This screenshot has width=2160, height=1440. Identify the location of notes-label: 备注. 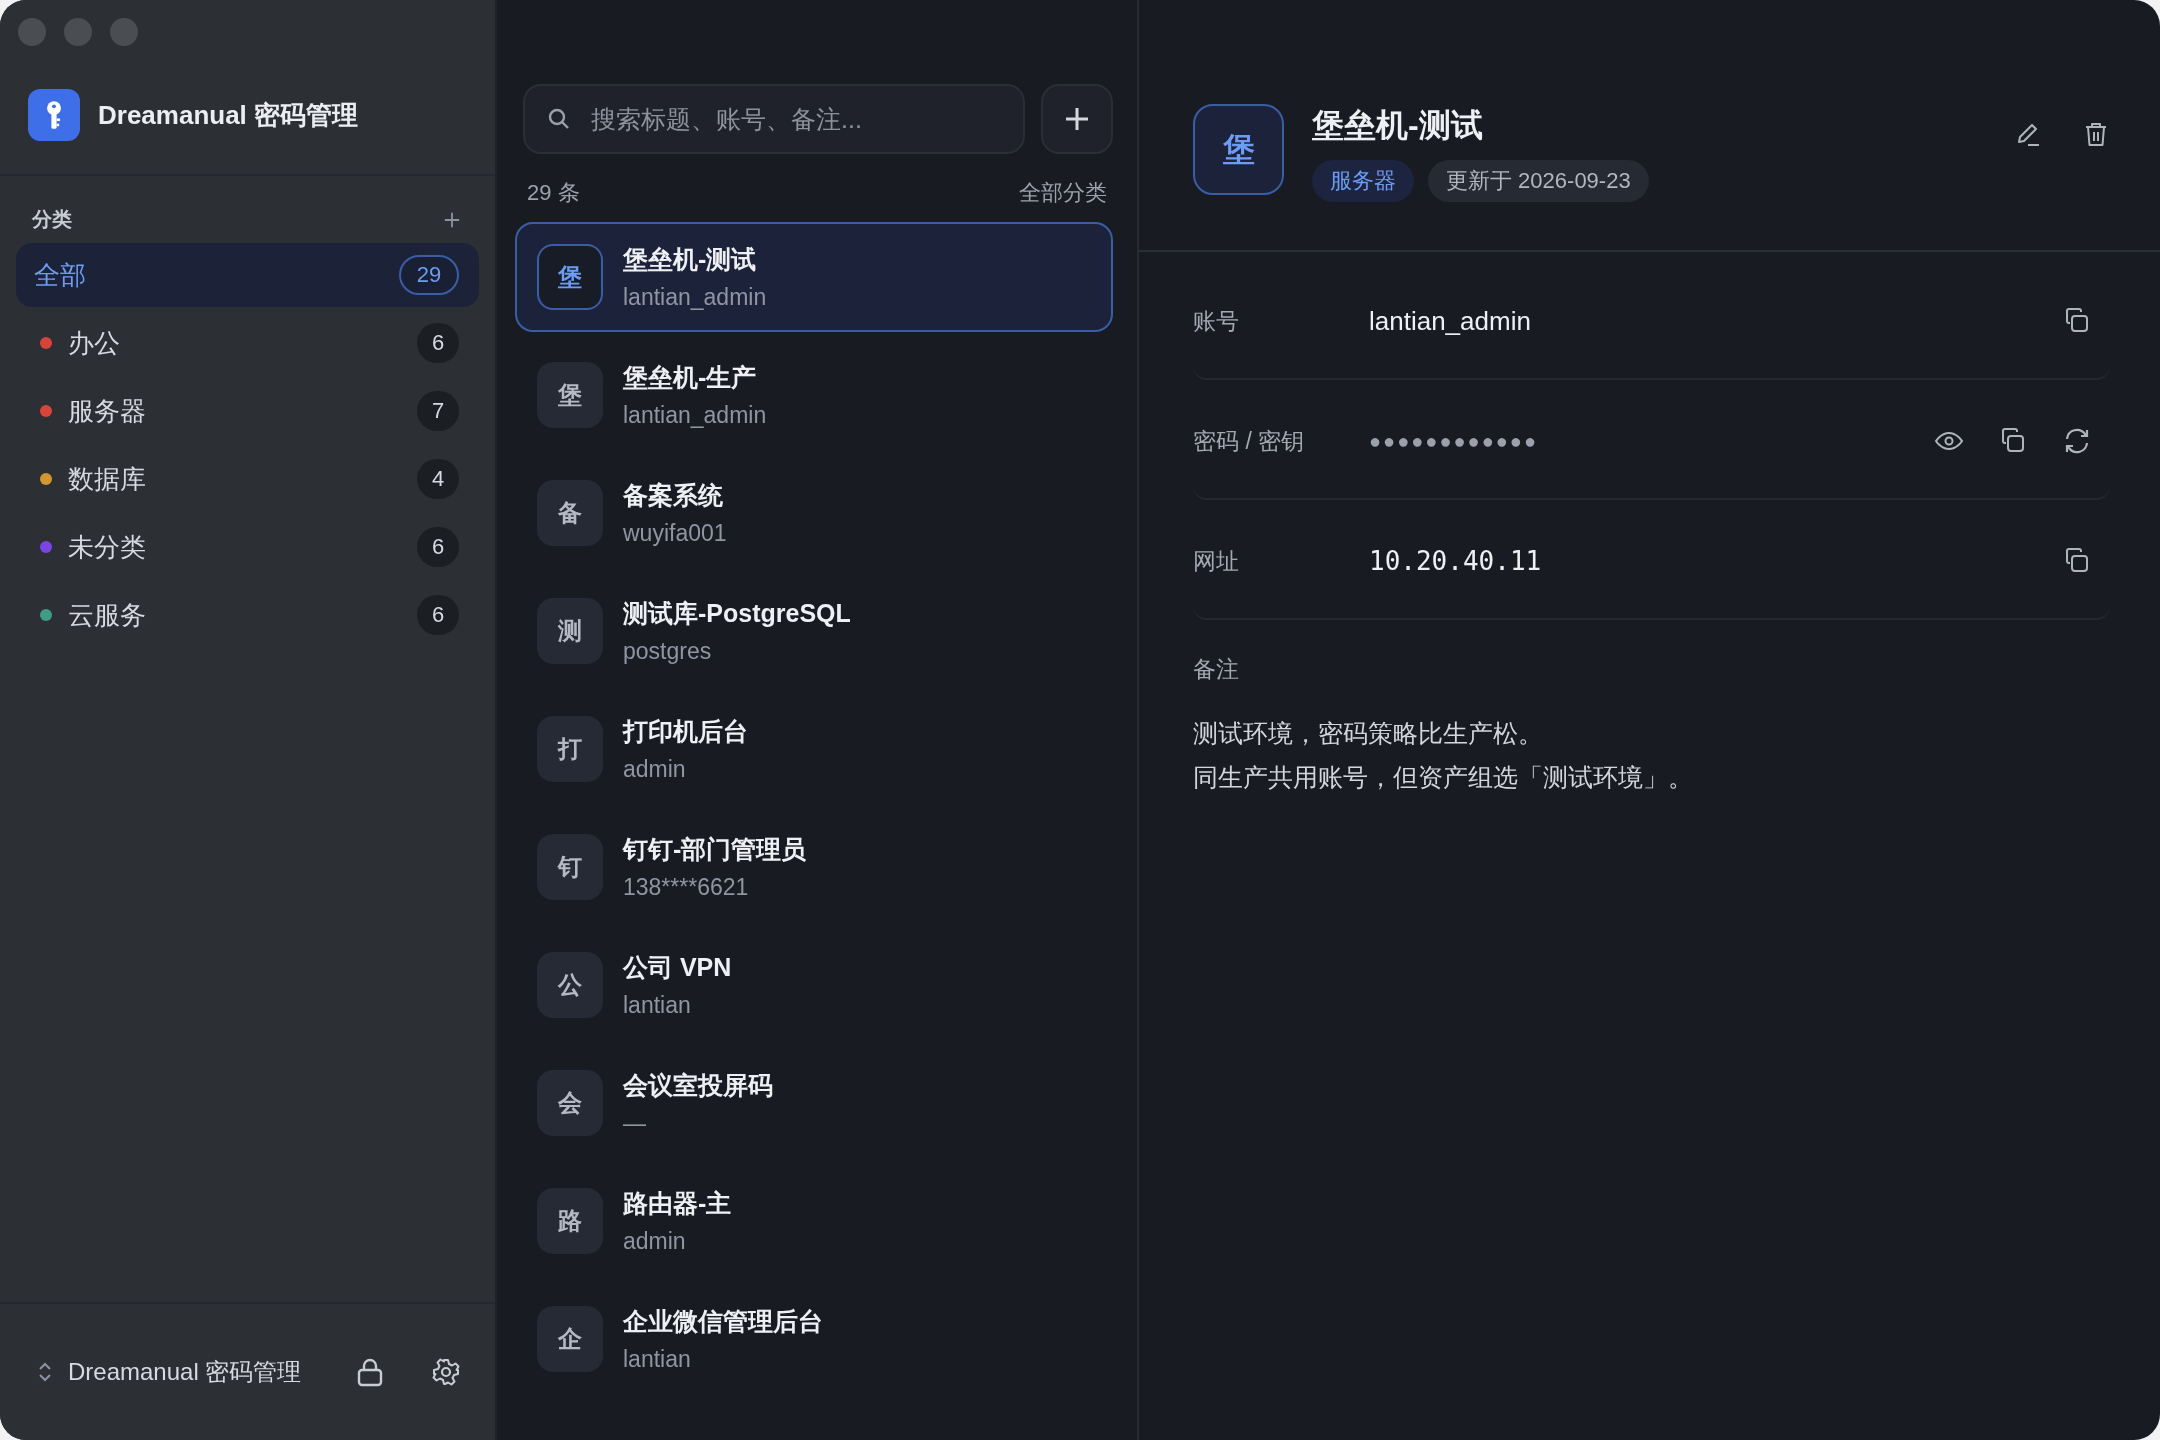
(1216, 669).